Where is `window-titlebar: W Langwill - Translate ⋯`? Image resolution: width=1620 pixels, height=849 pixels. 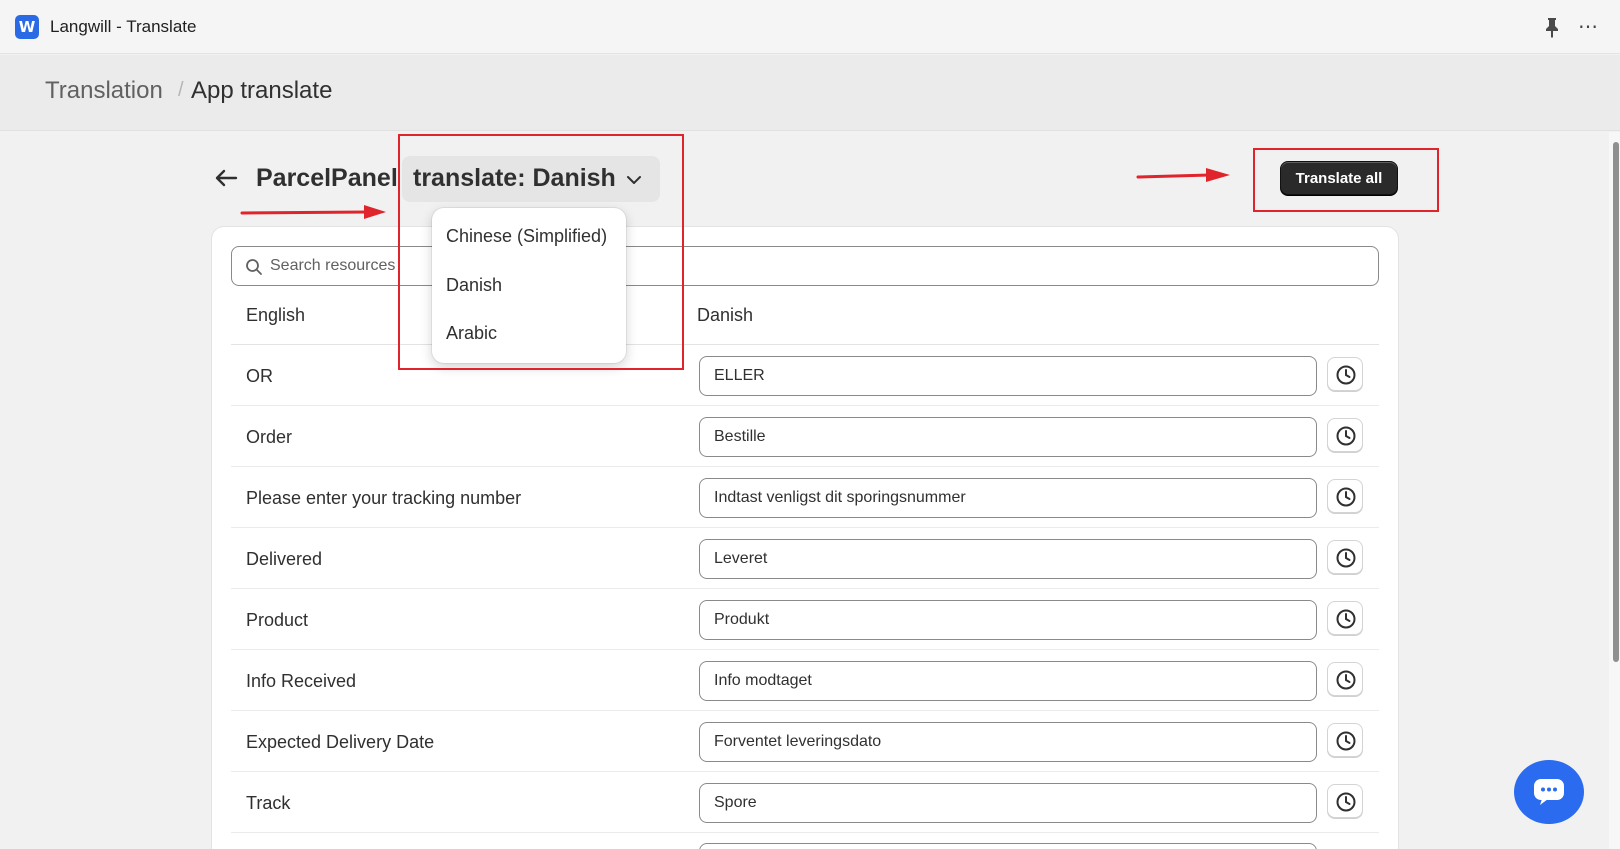
window-titlebar: W Langwill - Translate ⋯ is located at coordinates (810, 27).